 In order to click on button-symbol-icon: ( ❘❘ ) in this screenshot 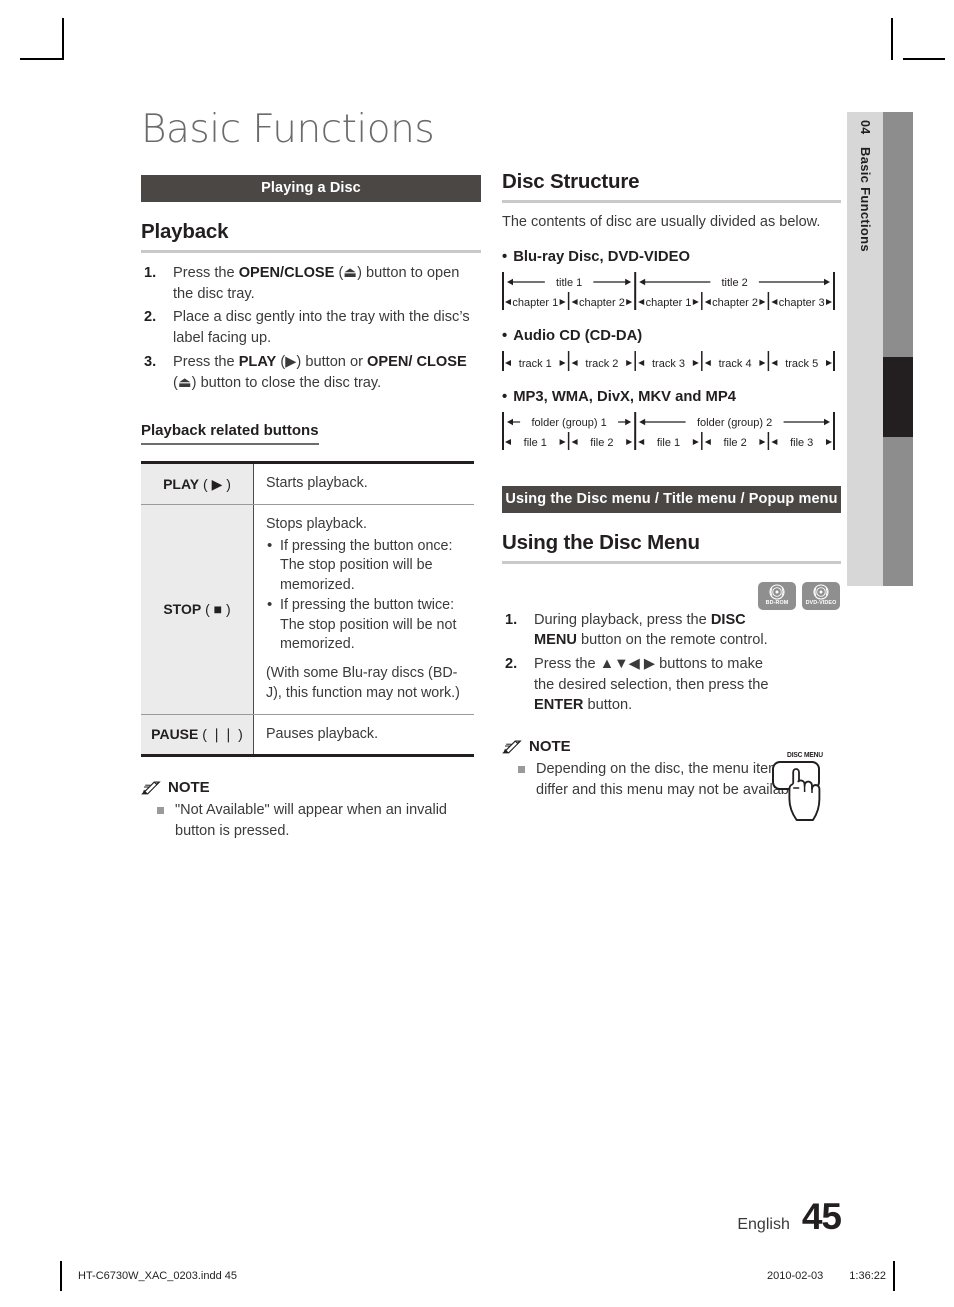, I will do `click(220, 733)`.